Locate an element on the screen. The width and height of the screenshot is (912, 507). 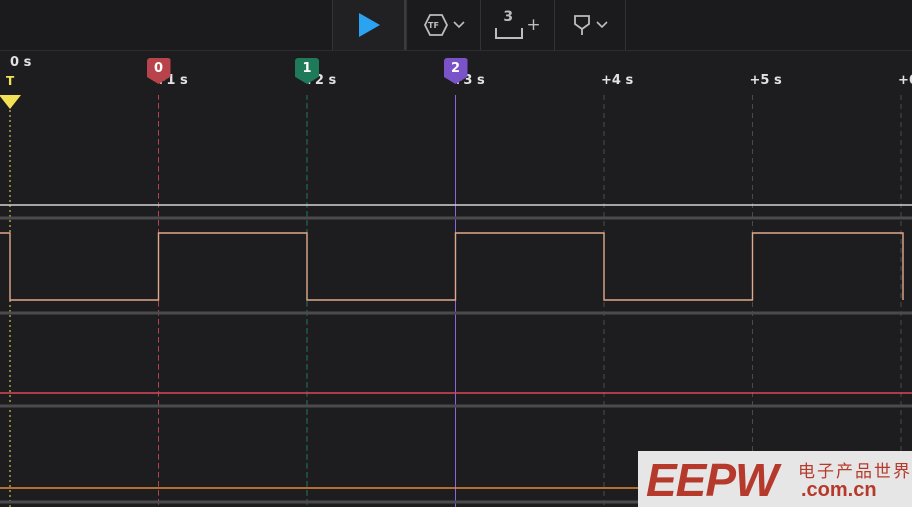
zero-time-label: 0 s is located at coordinates (21, 62).